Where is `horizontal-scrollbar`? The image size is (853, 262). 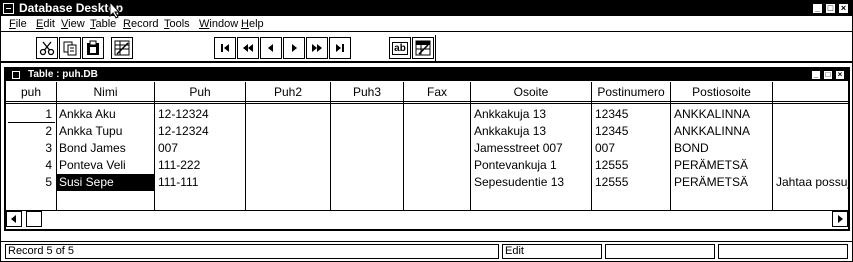 horizontal-scrollbar is located at coordinates (427, 218).